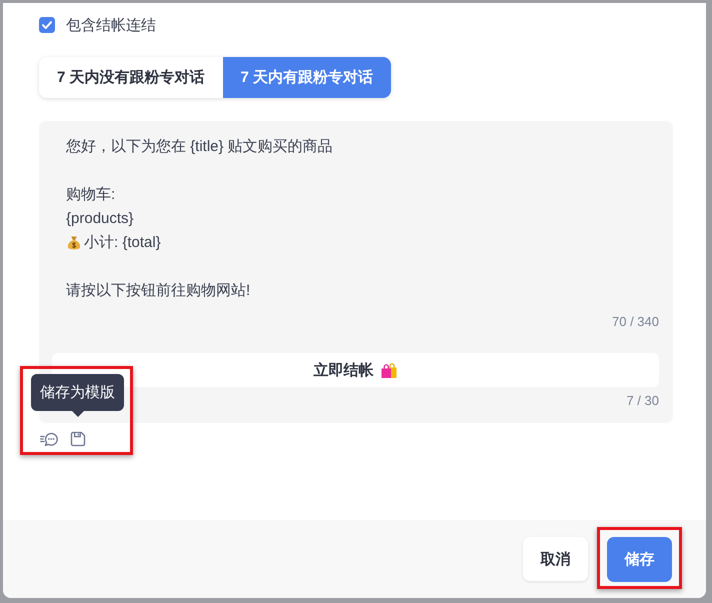 The width and height of the screenshot is (712, 603). What do you see at coordinates (131, 77) in the screenshot?
I see `tab: 7 天内没有跟粉专对话` at bounding box center [131, 77].